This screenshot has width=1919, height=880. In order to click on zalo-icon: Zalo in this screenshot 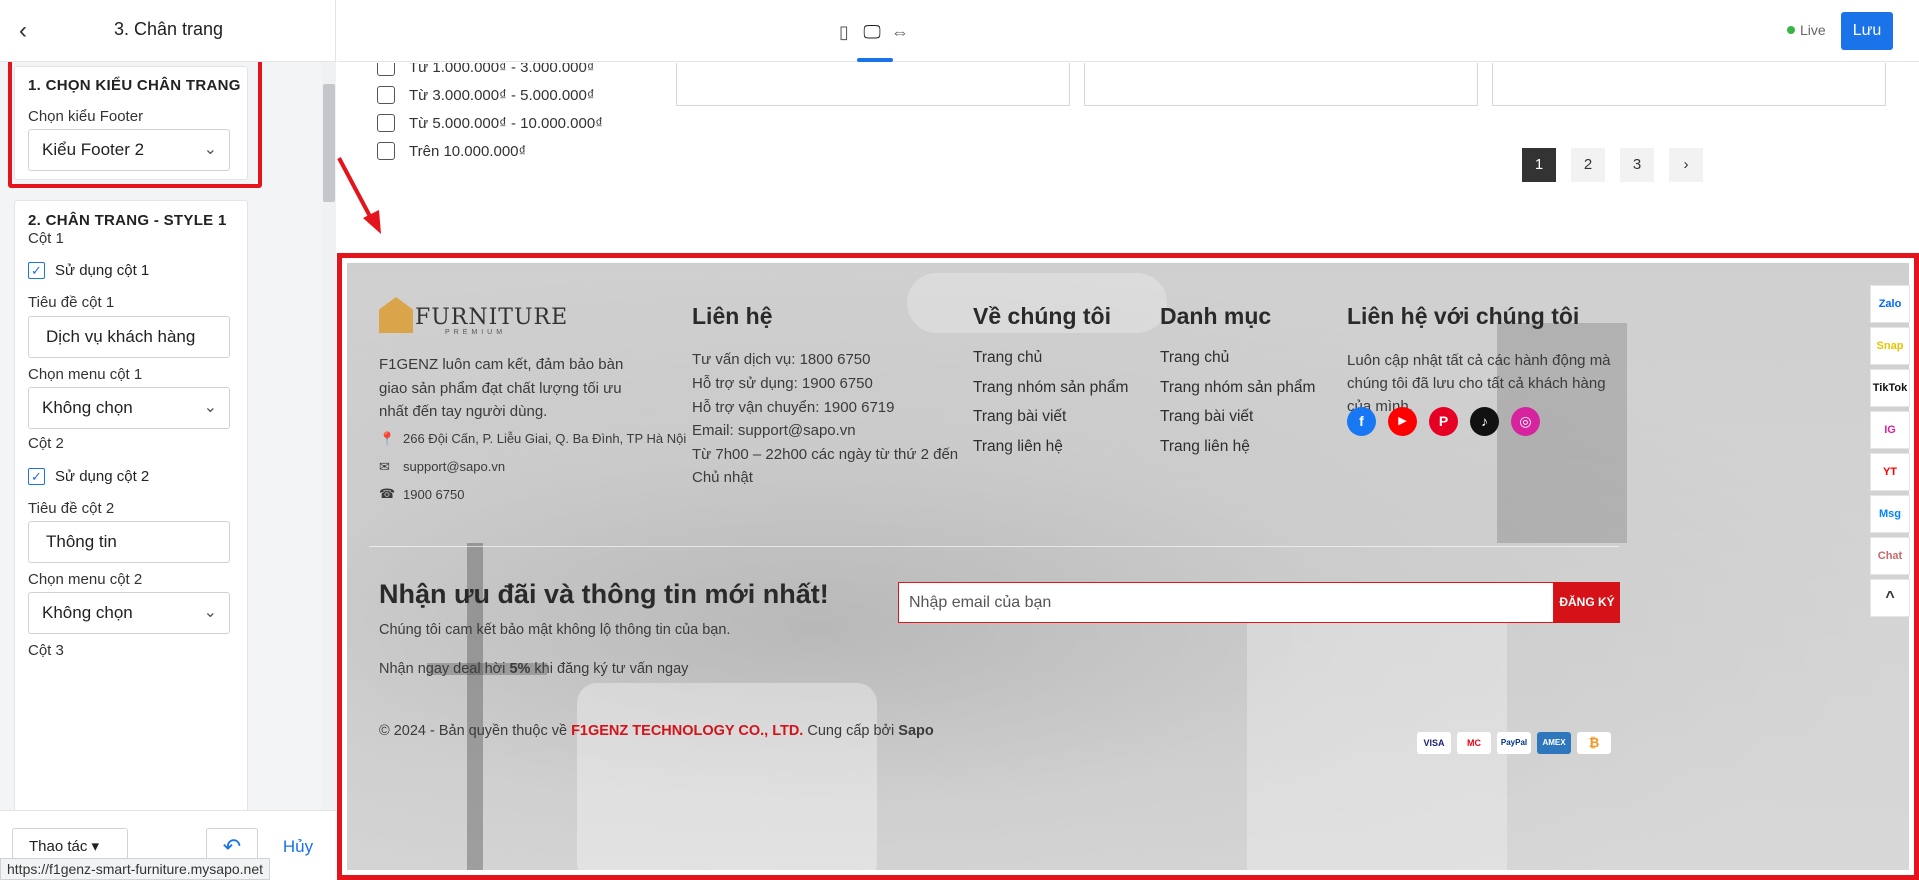, I will do `click(1890, 304)`.